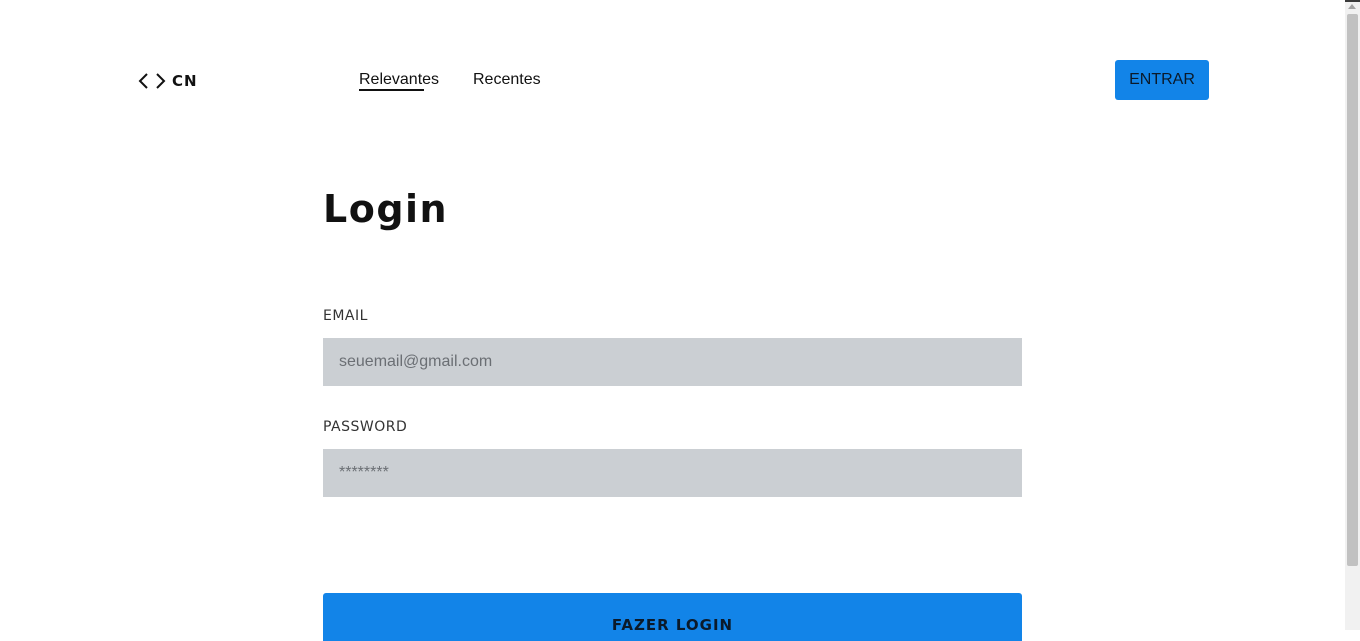 The height and width of the screenshot is (641, 1360). What do you see at coordinates (399, 80) in the screenshot?
I see `nav-relevantes: Relevantes` at bounding box center [399, 80].